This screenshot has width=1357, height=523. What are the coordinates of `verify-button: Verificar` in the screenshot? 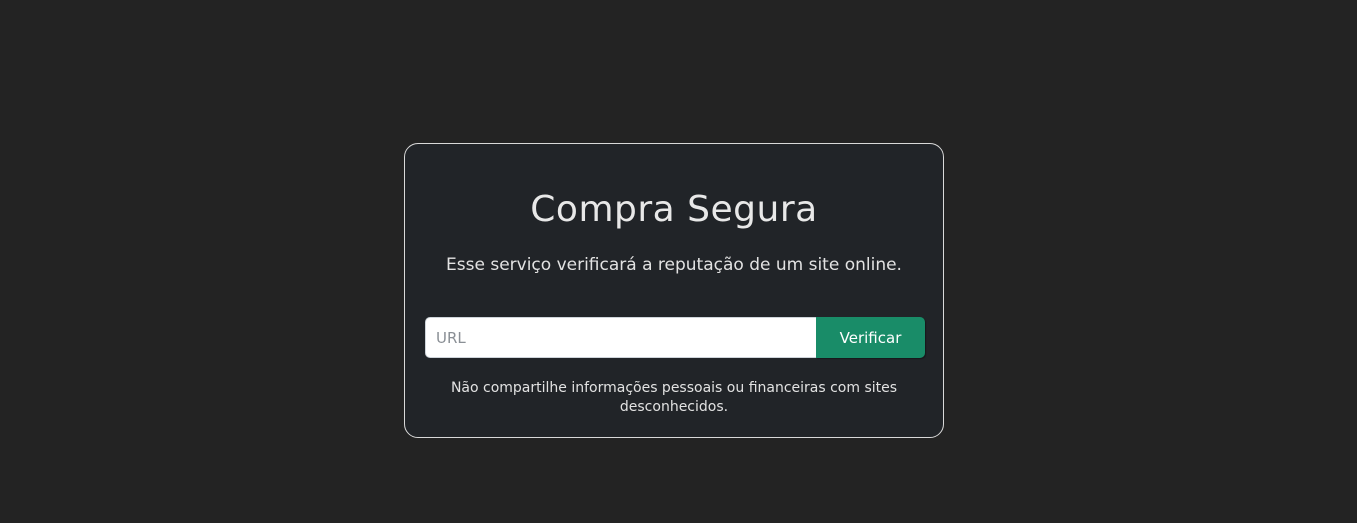 It's located at (870, 337).